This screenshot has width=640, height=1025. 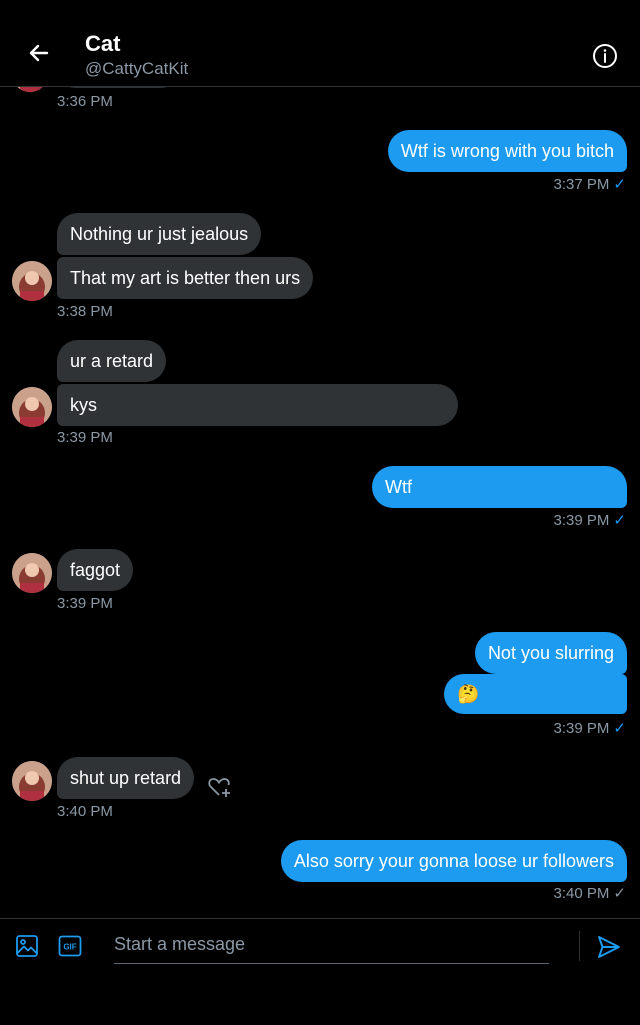 I want to click on message-bubble-sent: Wtf, so click(x=499, y=487).